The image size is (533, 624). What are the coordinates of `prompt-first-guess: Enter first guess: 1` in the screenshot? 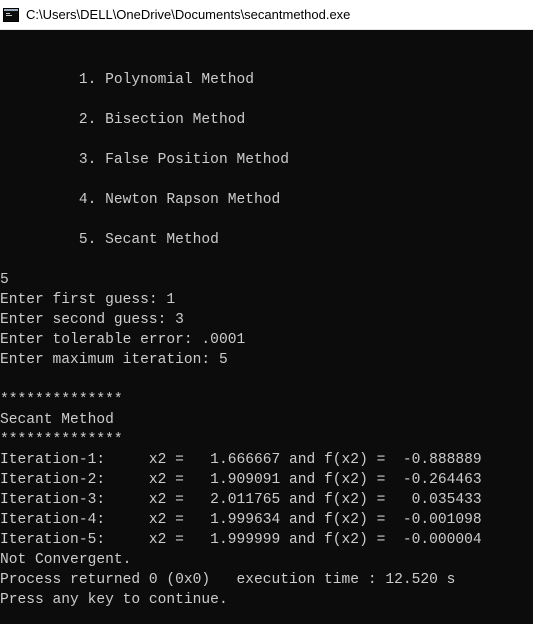 It's located at (88, 300).